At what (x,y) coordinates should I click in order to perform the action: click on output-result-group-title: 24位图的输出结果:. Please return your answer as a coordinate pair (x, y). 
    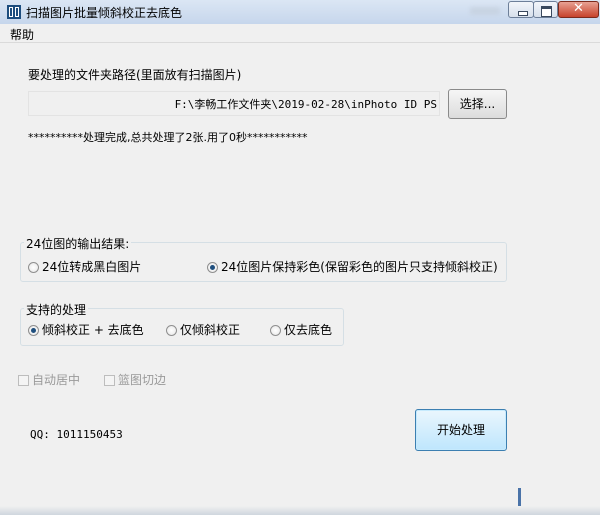
    Looking at the image, I should click on (78, 243).